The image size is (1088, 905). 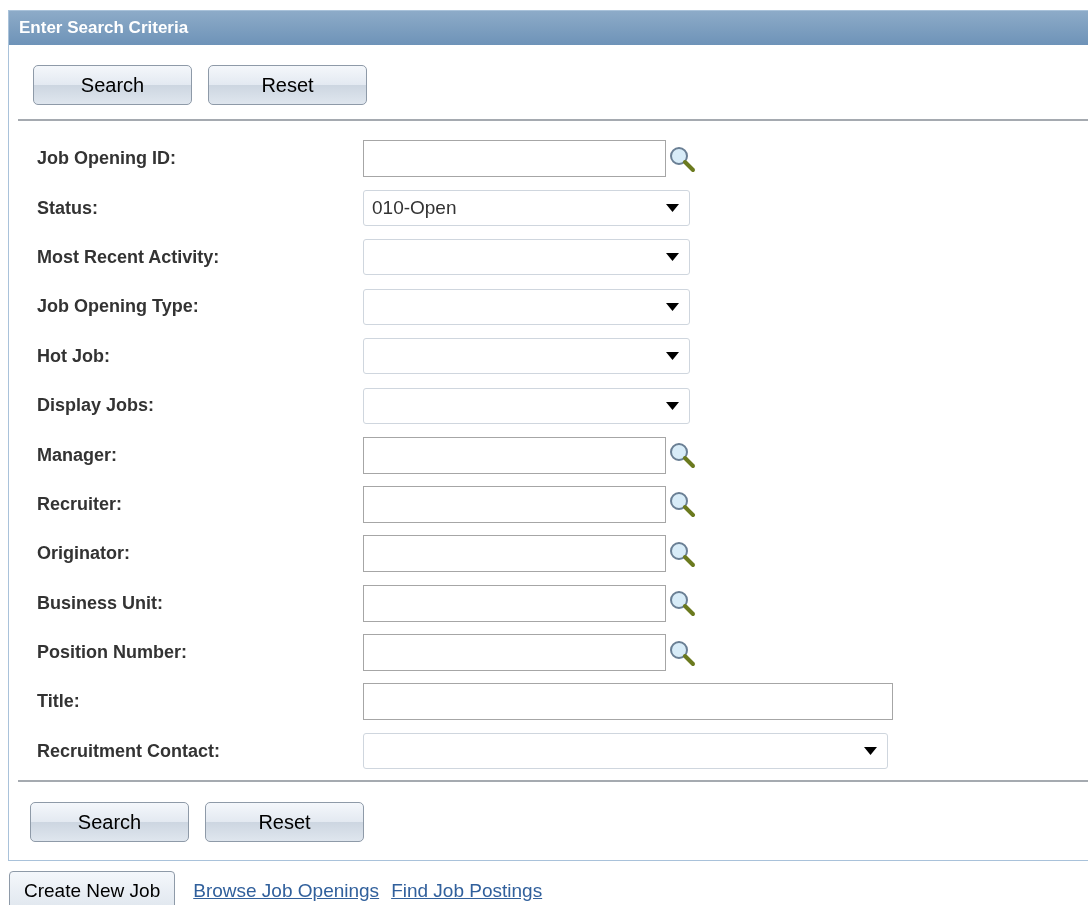 What do you see at coordinates (118, 307) in the screenshot?
I see `field-label: Job Opening Type:` at bounding box center [118, 307].